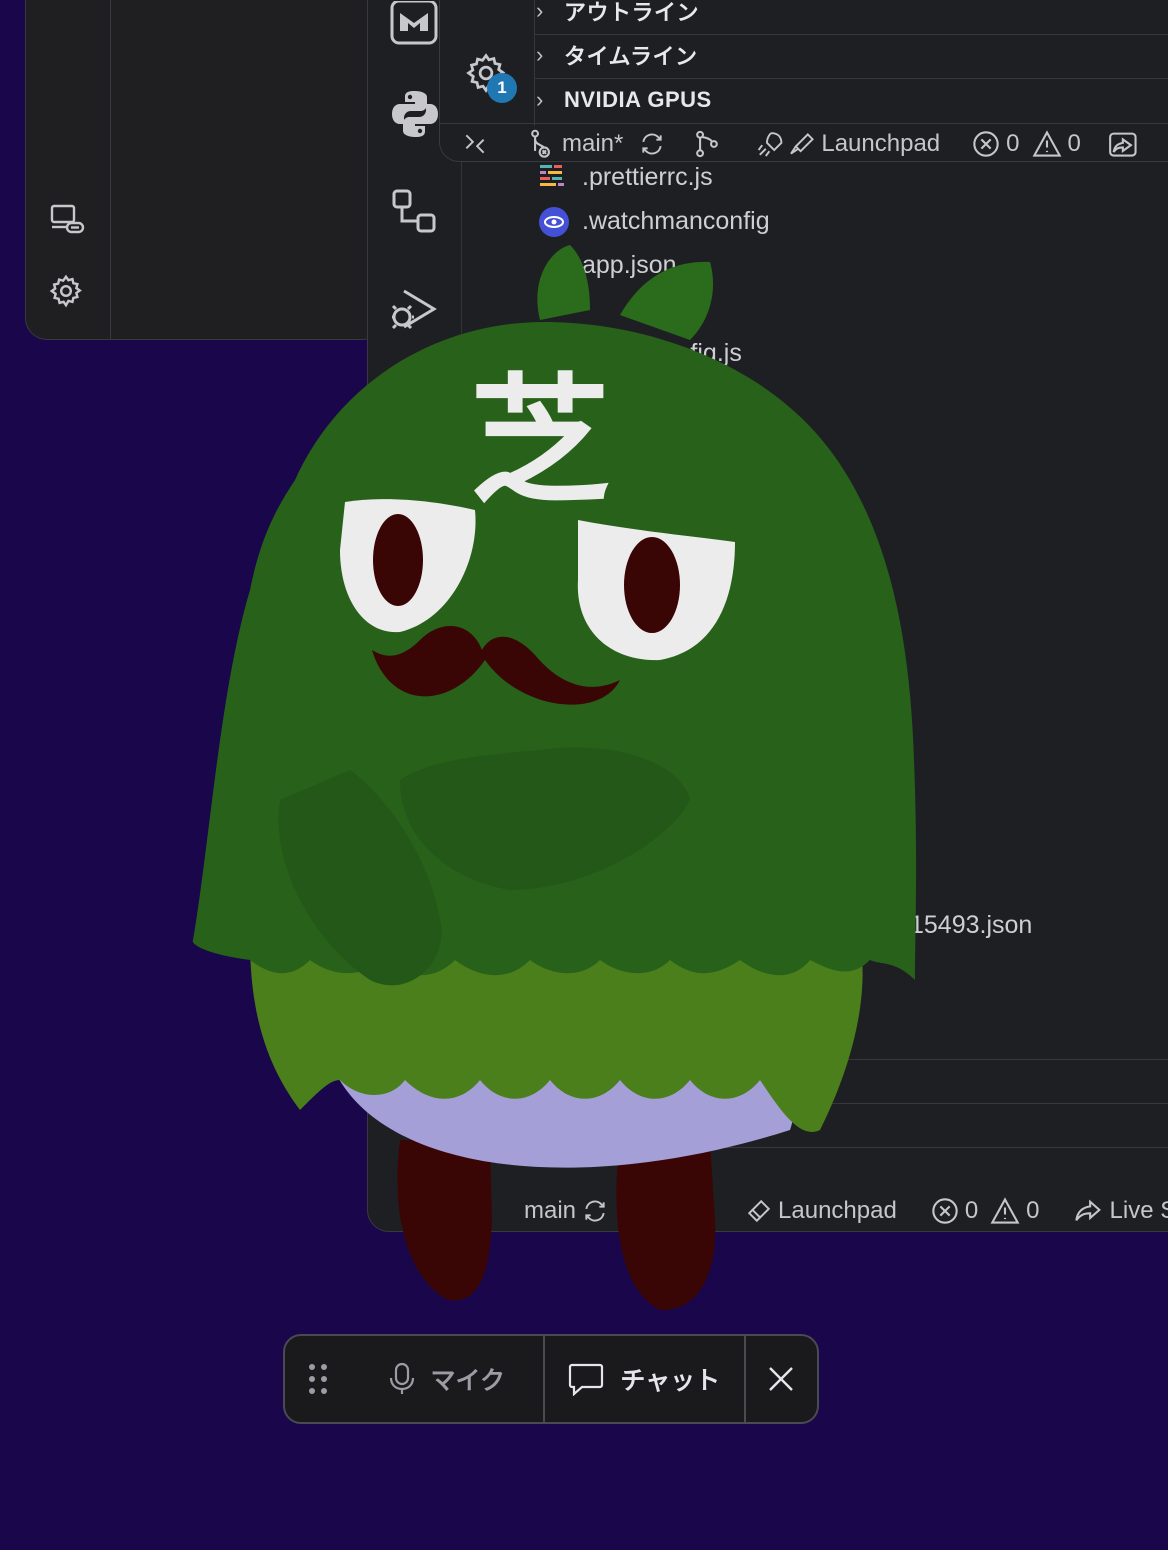  I want to click on mic-button: マイク, so click(448, 1379).